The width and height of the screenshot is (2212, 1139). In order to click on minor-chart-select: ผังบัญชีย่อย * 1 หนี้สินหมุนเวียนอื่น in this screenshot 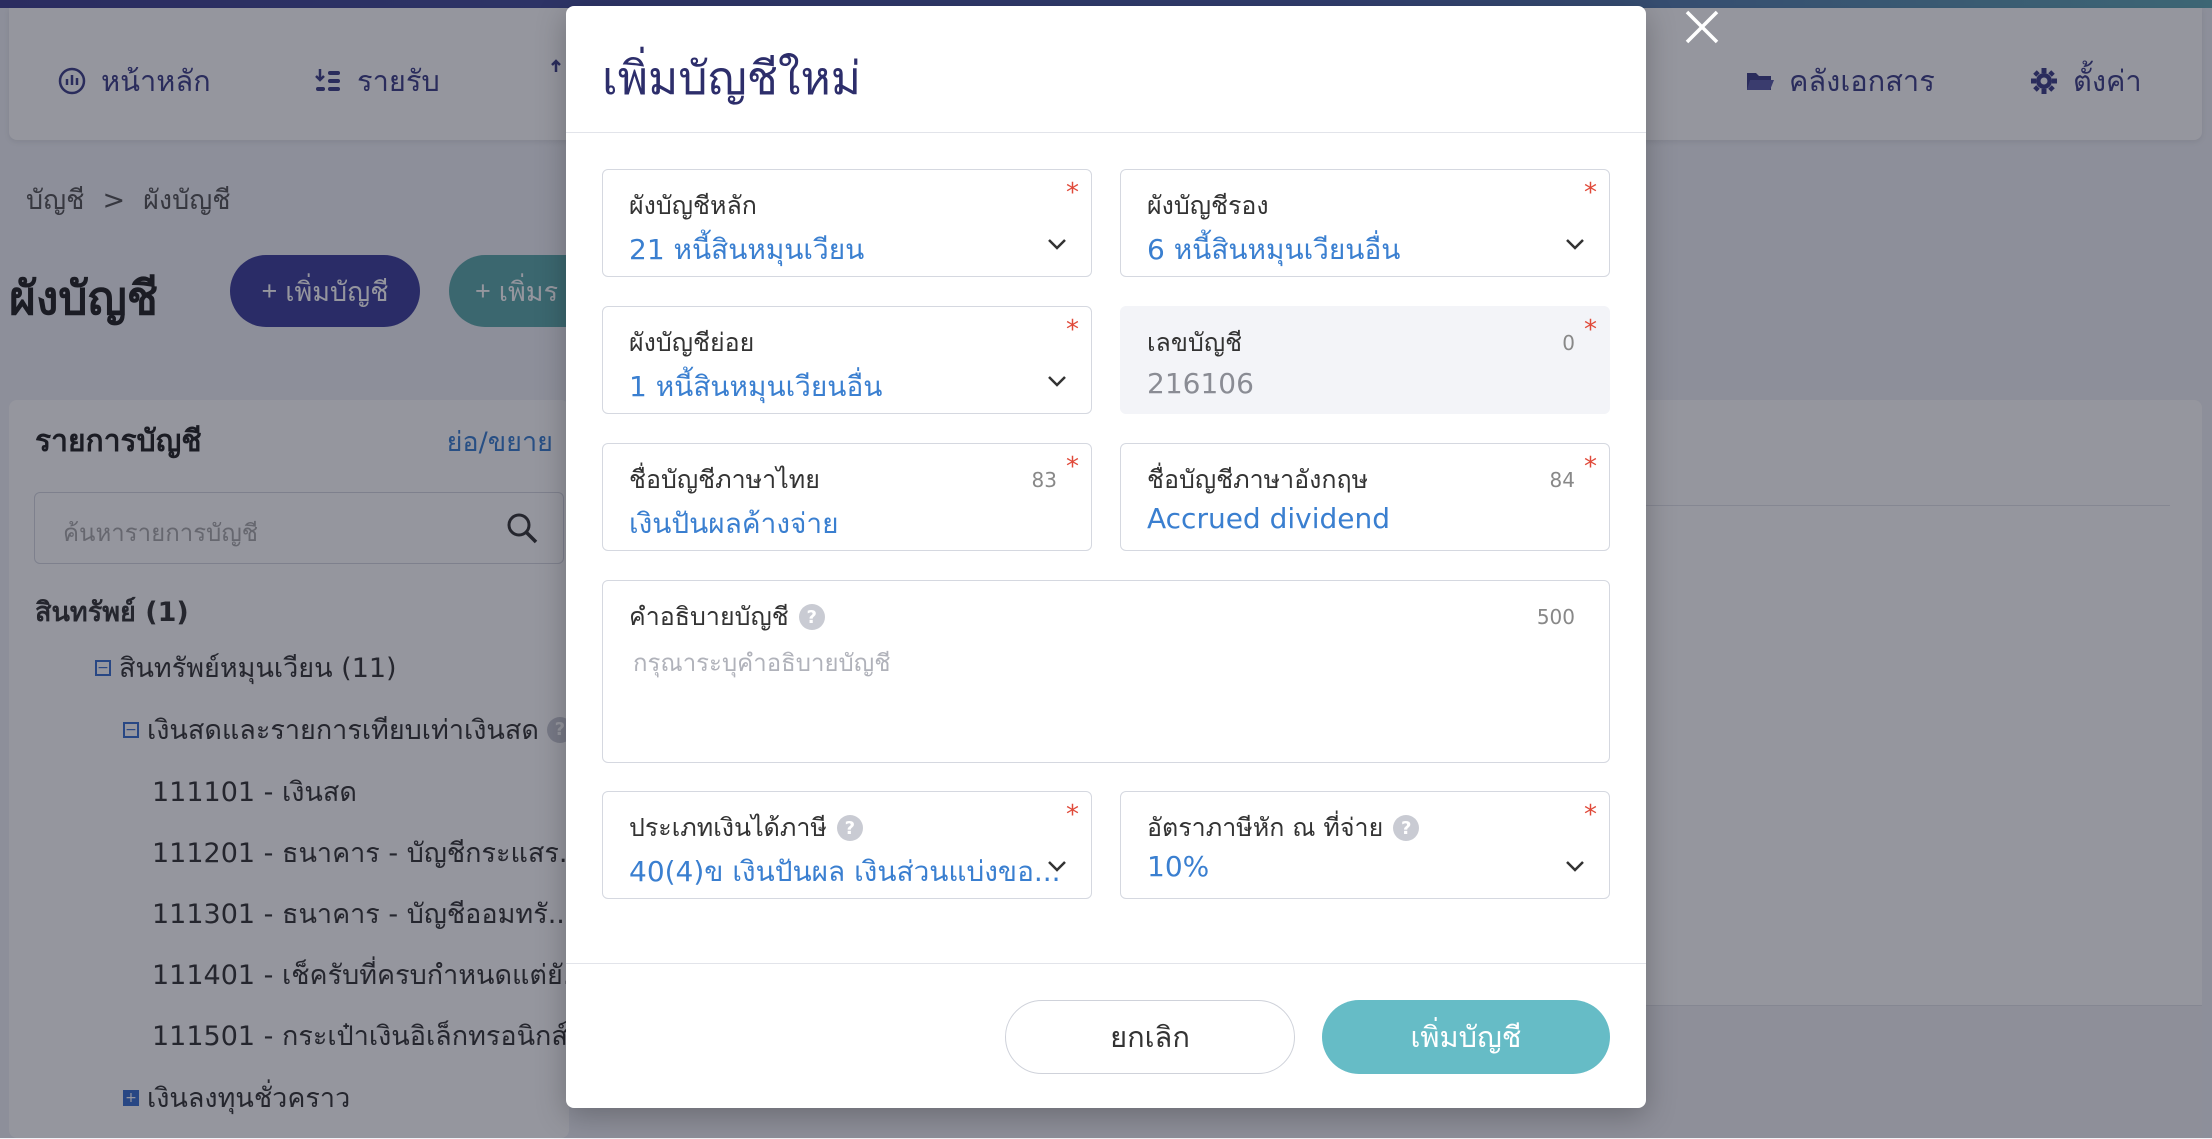, I will do `click(847, 360)`.